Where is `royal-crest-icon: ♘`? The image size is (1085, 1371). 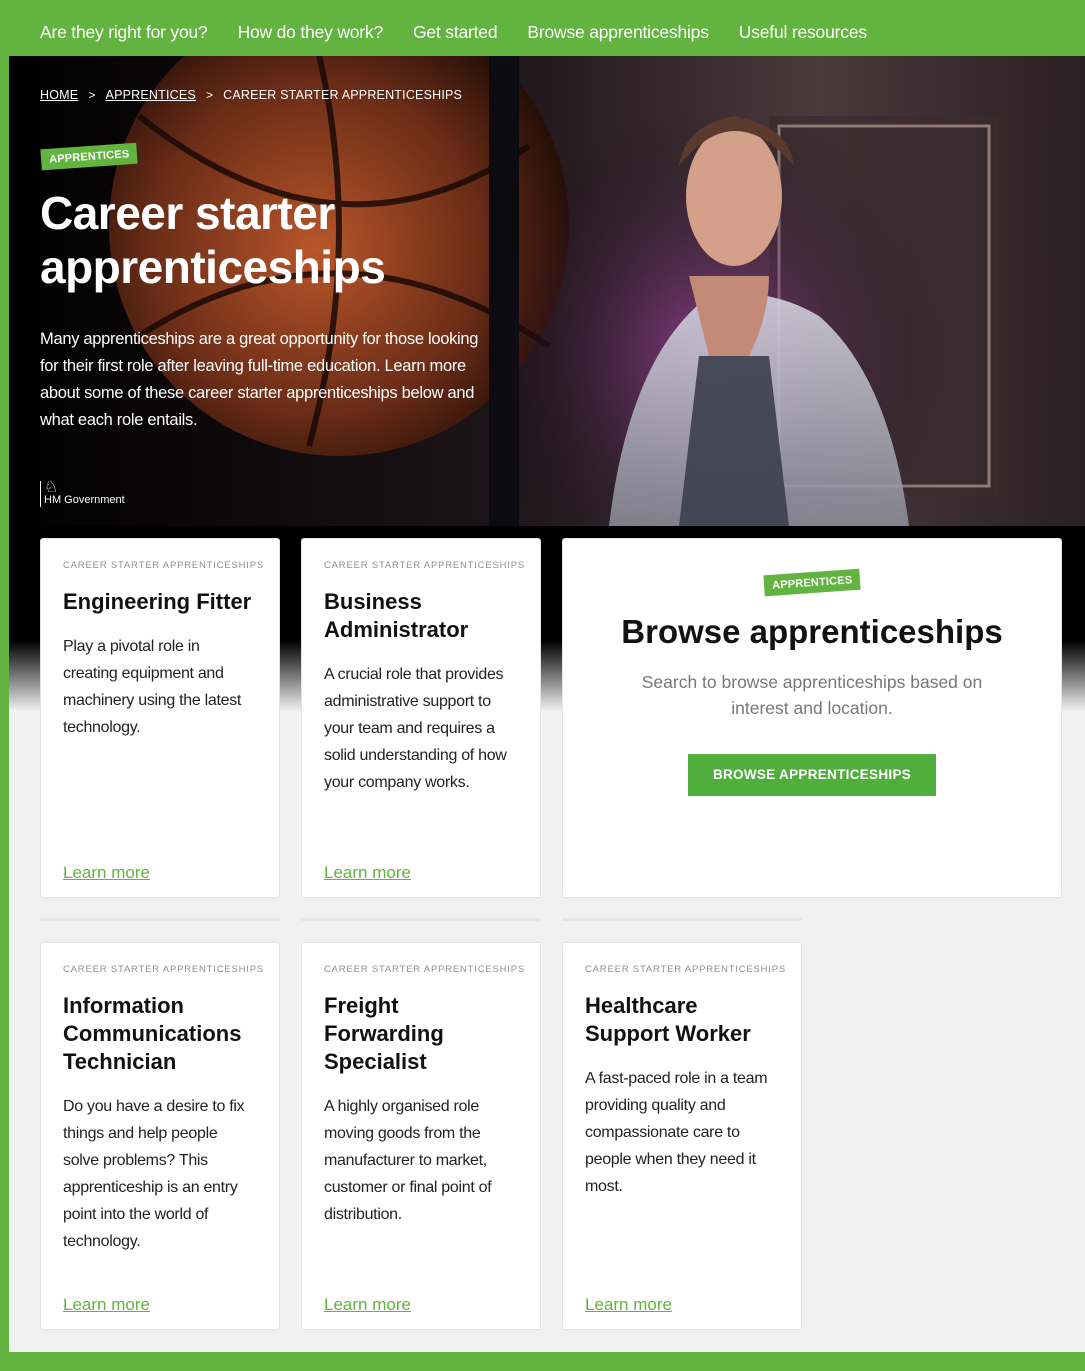 royal-crest-icon: ♘ is located at coordinates (51, 487).